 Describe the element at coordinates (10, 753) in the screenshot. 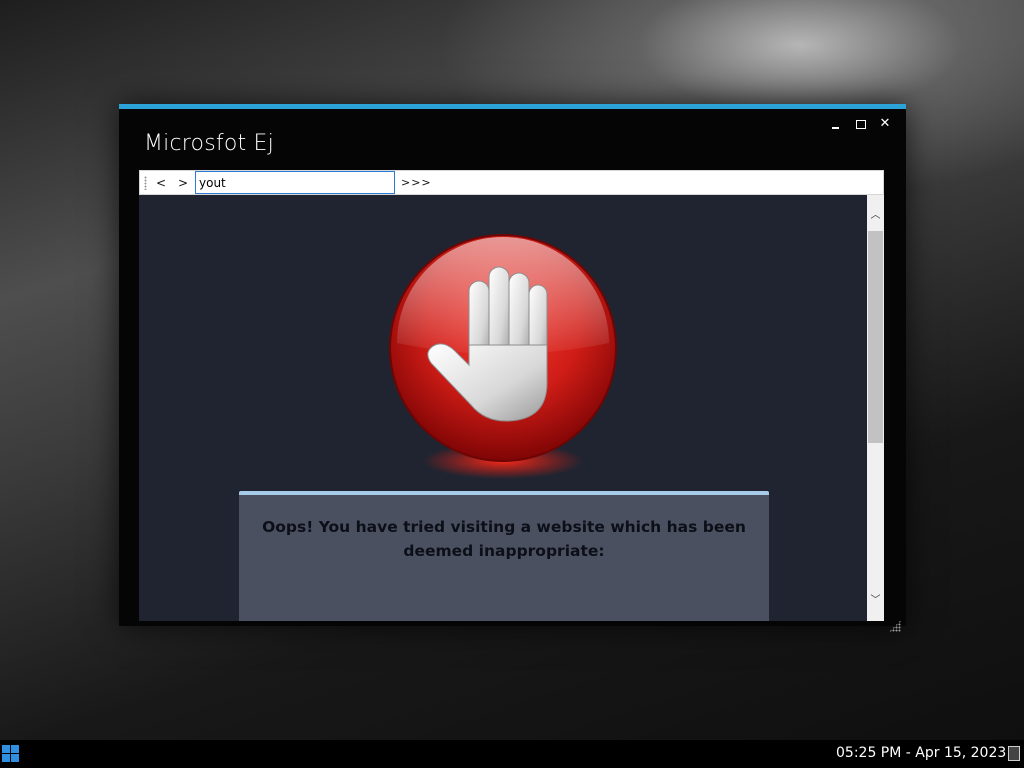

I see `windows-logo-icon` at that location.